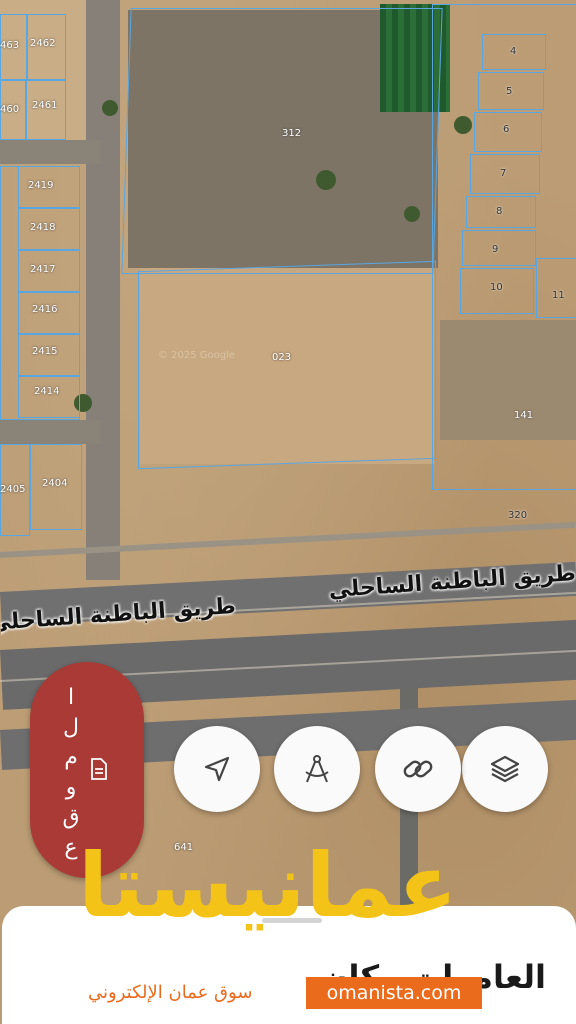  Describe the element at coordinates (509, 91) in the screenshot. I see `plot-label: 5` at that location.